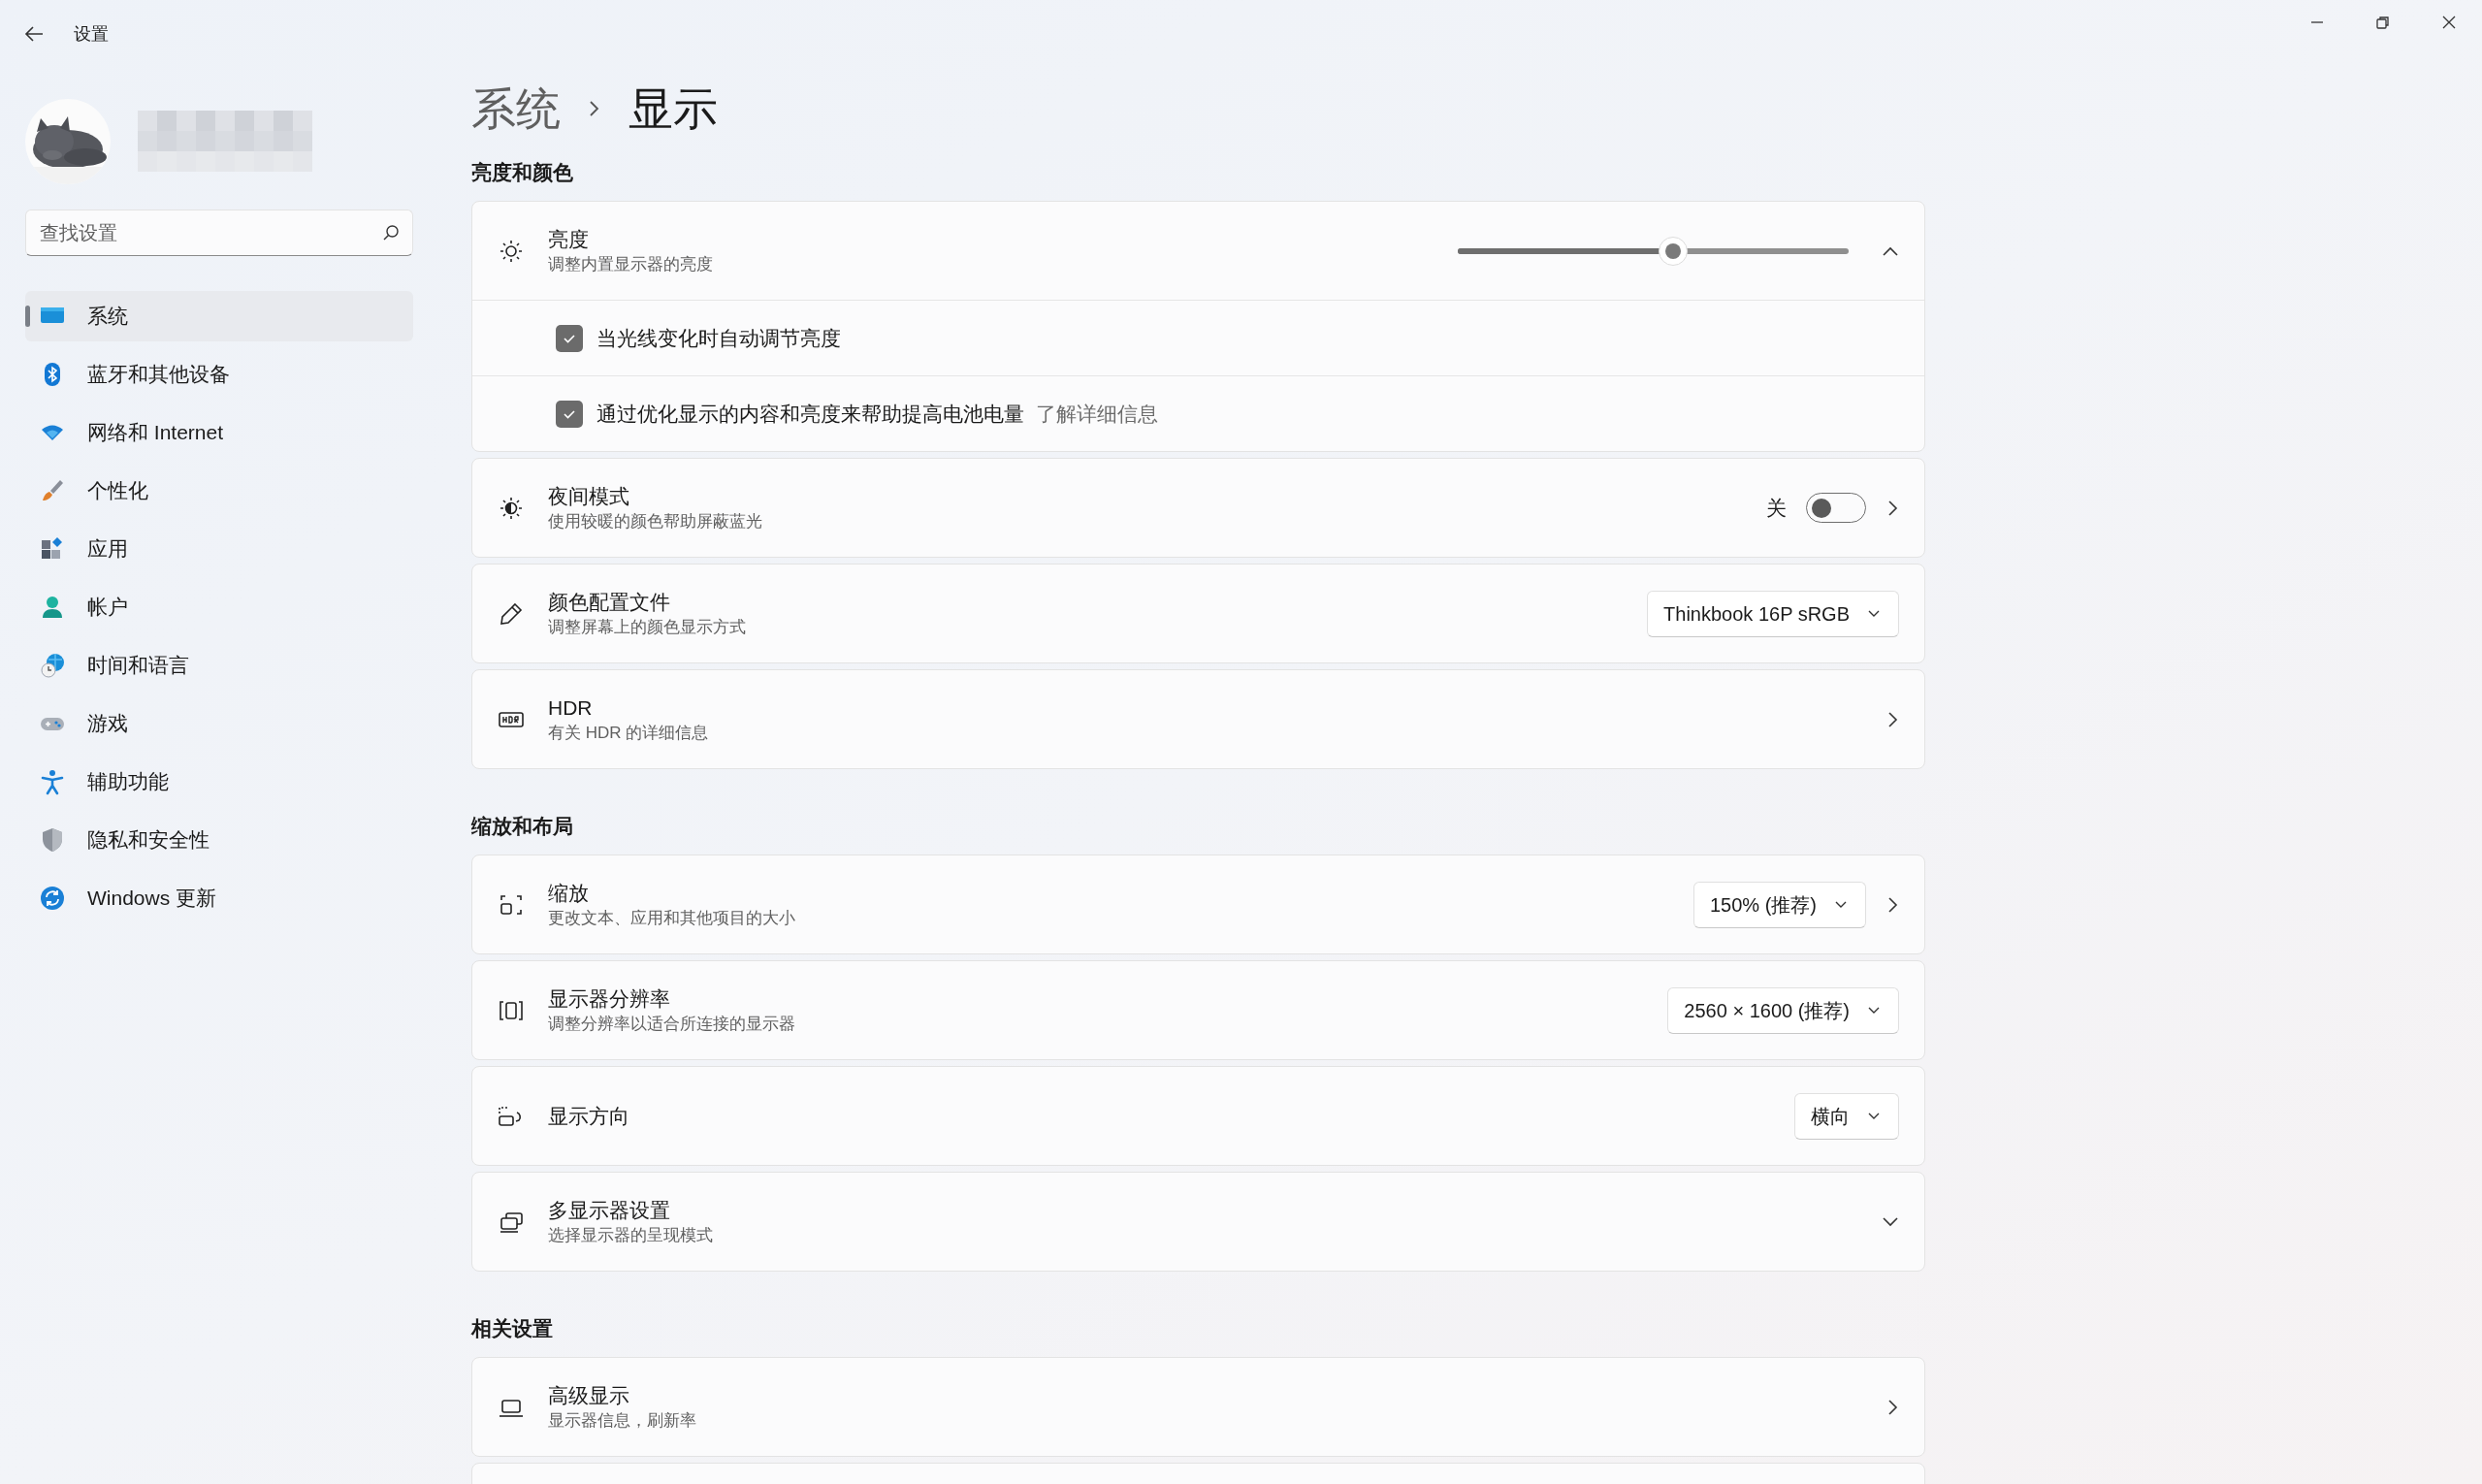 This screenshot has height=1484, width=2482. Describe the element at coordinates (219, 316) in the screenshot. I see `sidebar-item: 系统` at that location.